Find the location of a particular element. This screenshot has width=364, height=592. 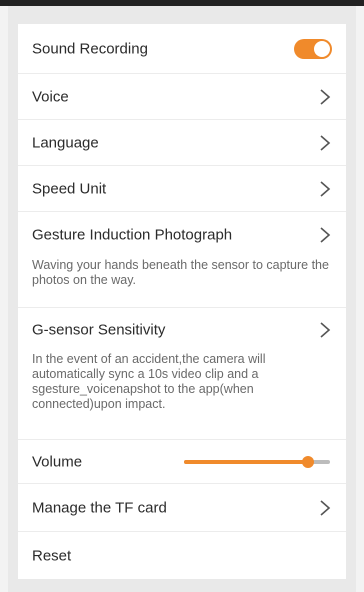

sound-recording-label: Sound Recording is located at coordinates (90, 48).